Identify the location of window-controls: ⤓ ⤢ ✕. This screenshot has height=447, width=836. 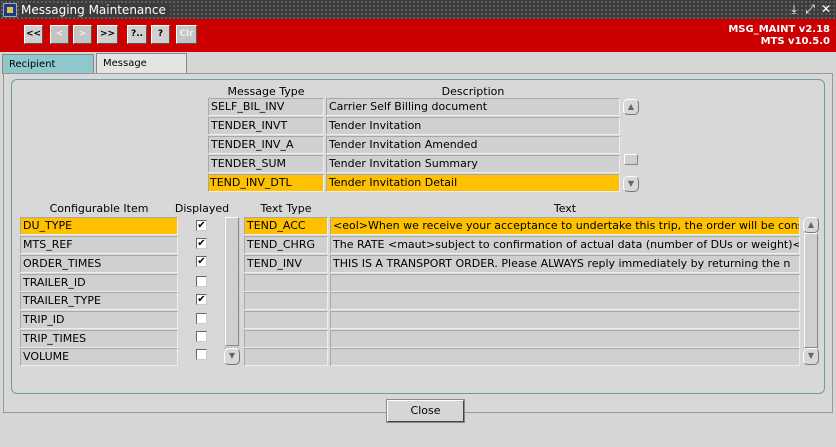
(810, 9).